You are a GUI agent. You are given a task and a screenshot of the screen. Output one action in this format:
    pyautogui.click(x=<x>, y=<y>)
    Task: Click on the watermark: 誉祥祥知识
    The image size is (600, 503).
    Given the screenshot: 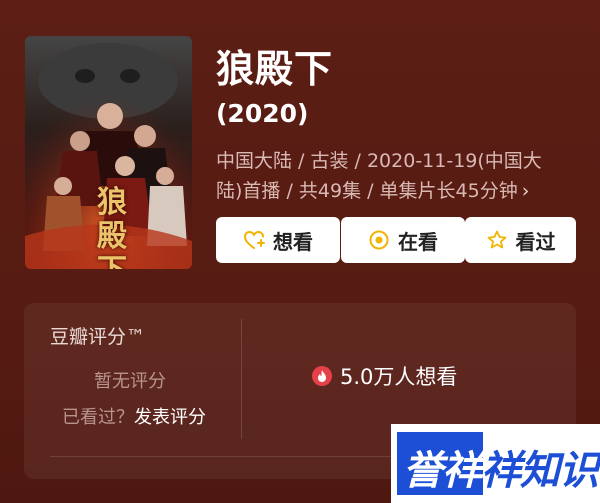 What is the action you would take?
    pyautogui.click(x=495, y=463)
    